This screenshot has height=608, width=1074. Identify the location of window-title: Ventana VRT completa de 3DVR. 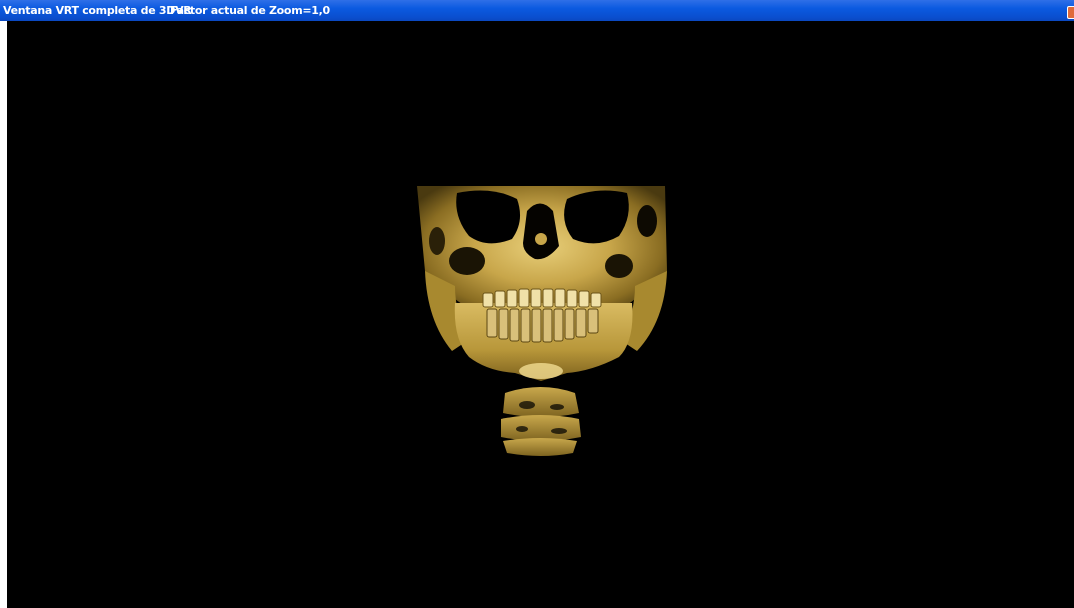
(97, 10).